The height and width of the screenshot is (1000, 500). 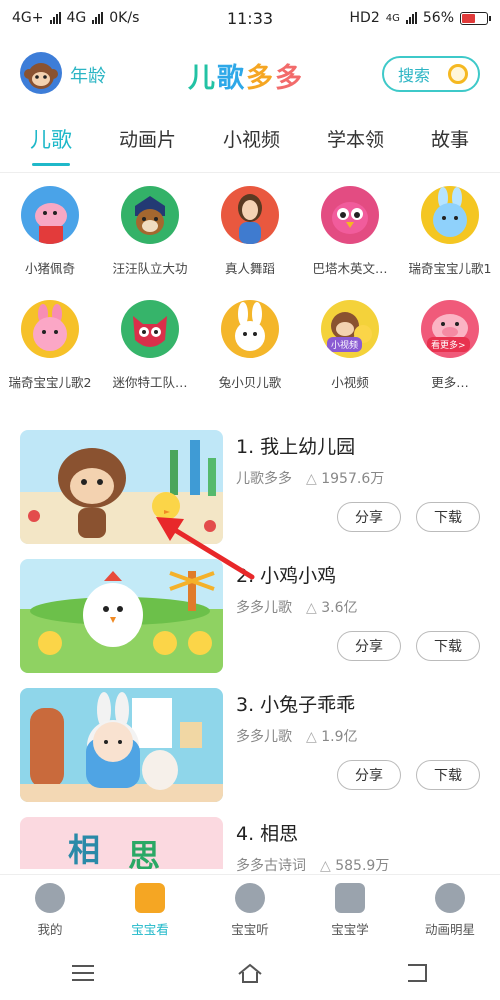 What do you see at coordinates (205, 548) in the screenshot?
I see `annotation-arrow` at bounding box center [205, 548].